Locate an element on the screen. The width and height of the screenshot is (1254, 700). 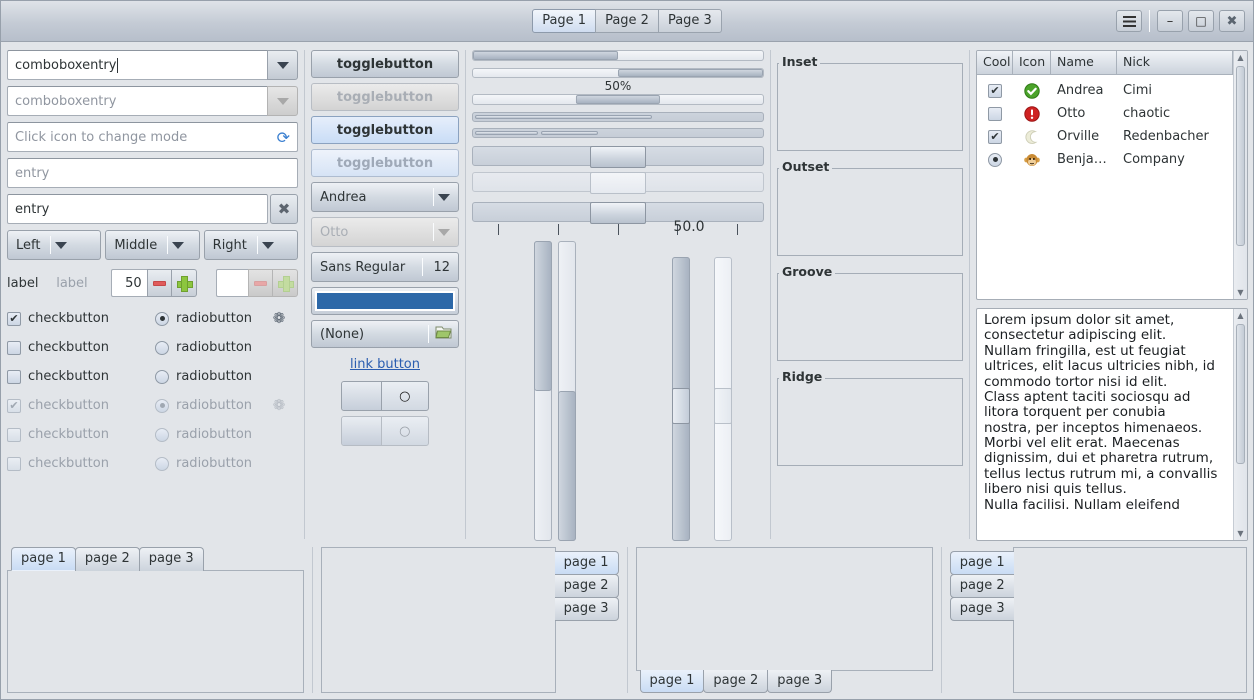
combo-right: Right is located at coordinates (250, 245).